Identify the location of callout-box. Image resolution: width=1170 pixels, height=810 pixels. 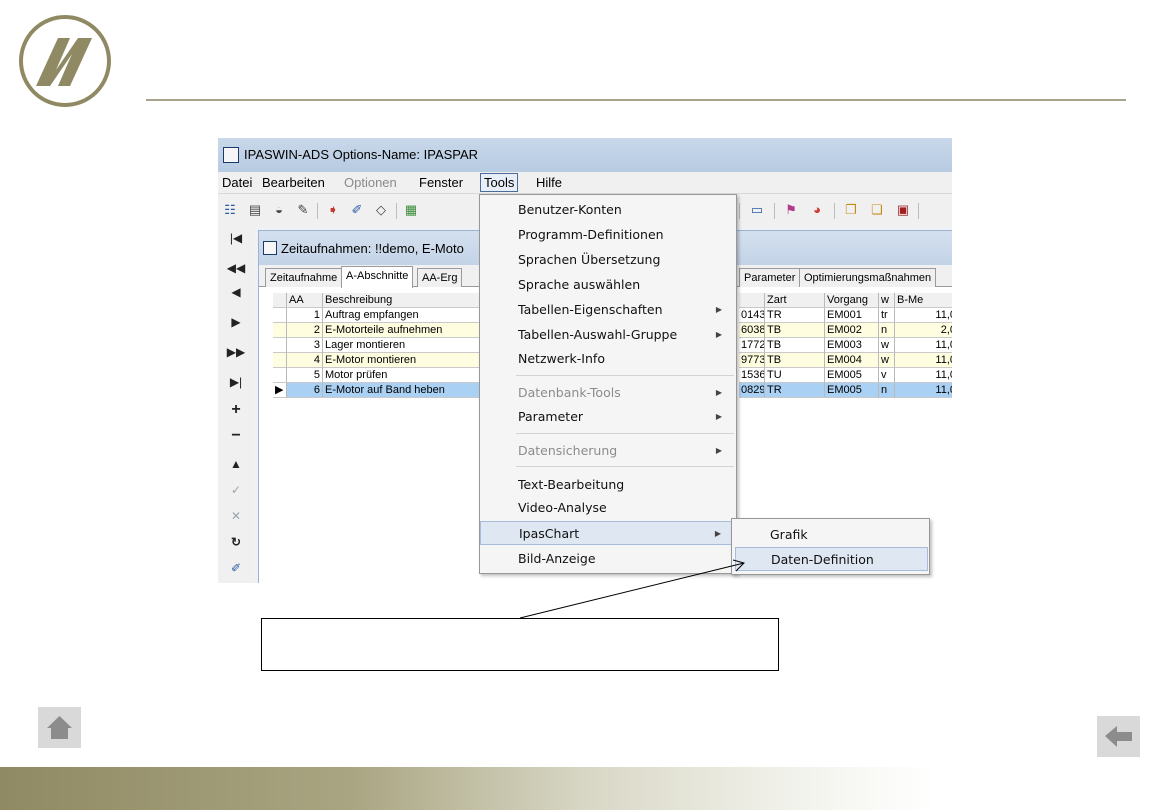
(520, 644).